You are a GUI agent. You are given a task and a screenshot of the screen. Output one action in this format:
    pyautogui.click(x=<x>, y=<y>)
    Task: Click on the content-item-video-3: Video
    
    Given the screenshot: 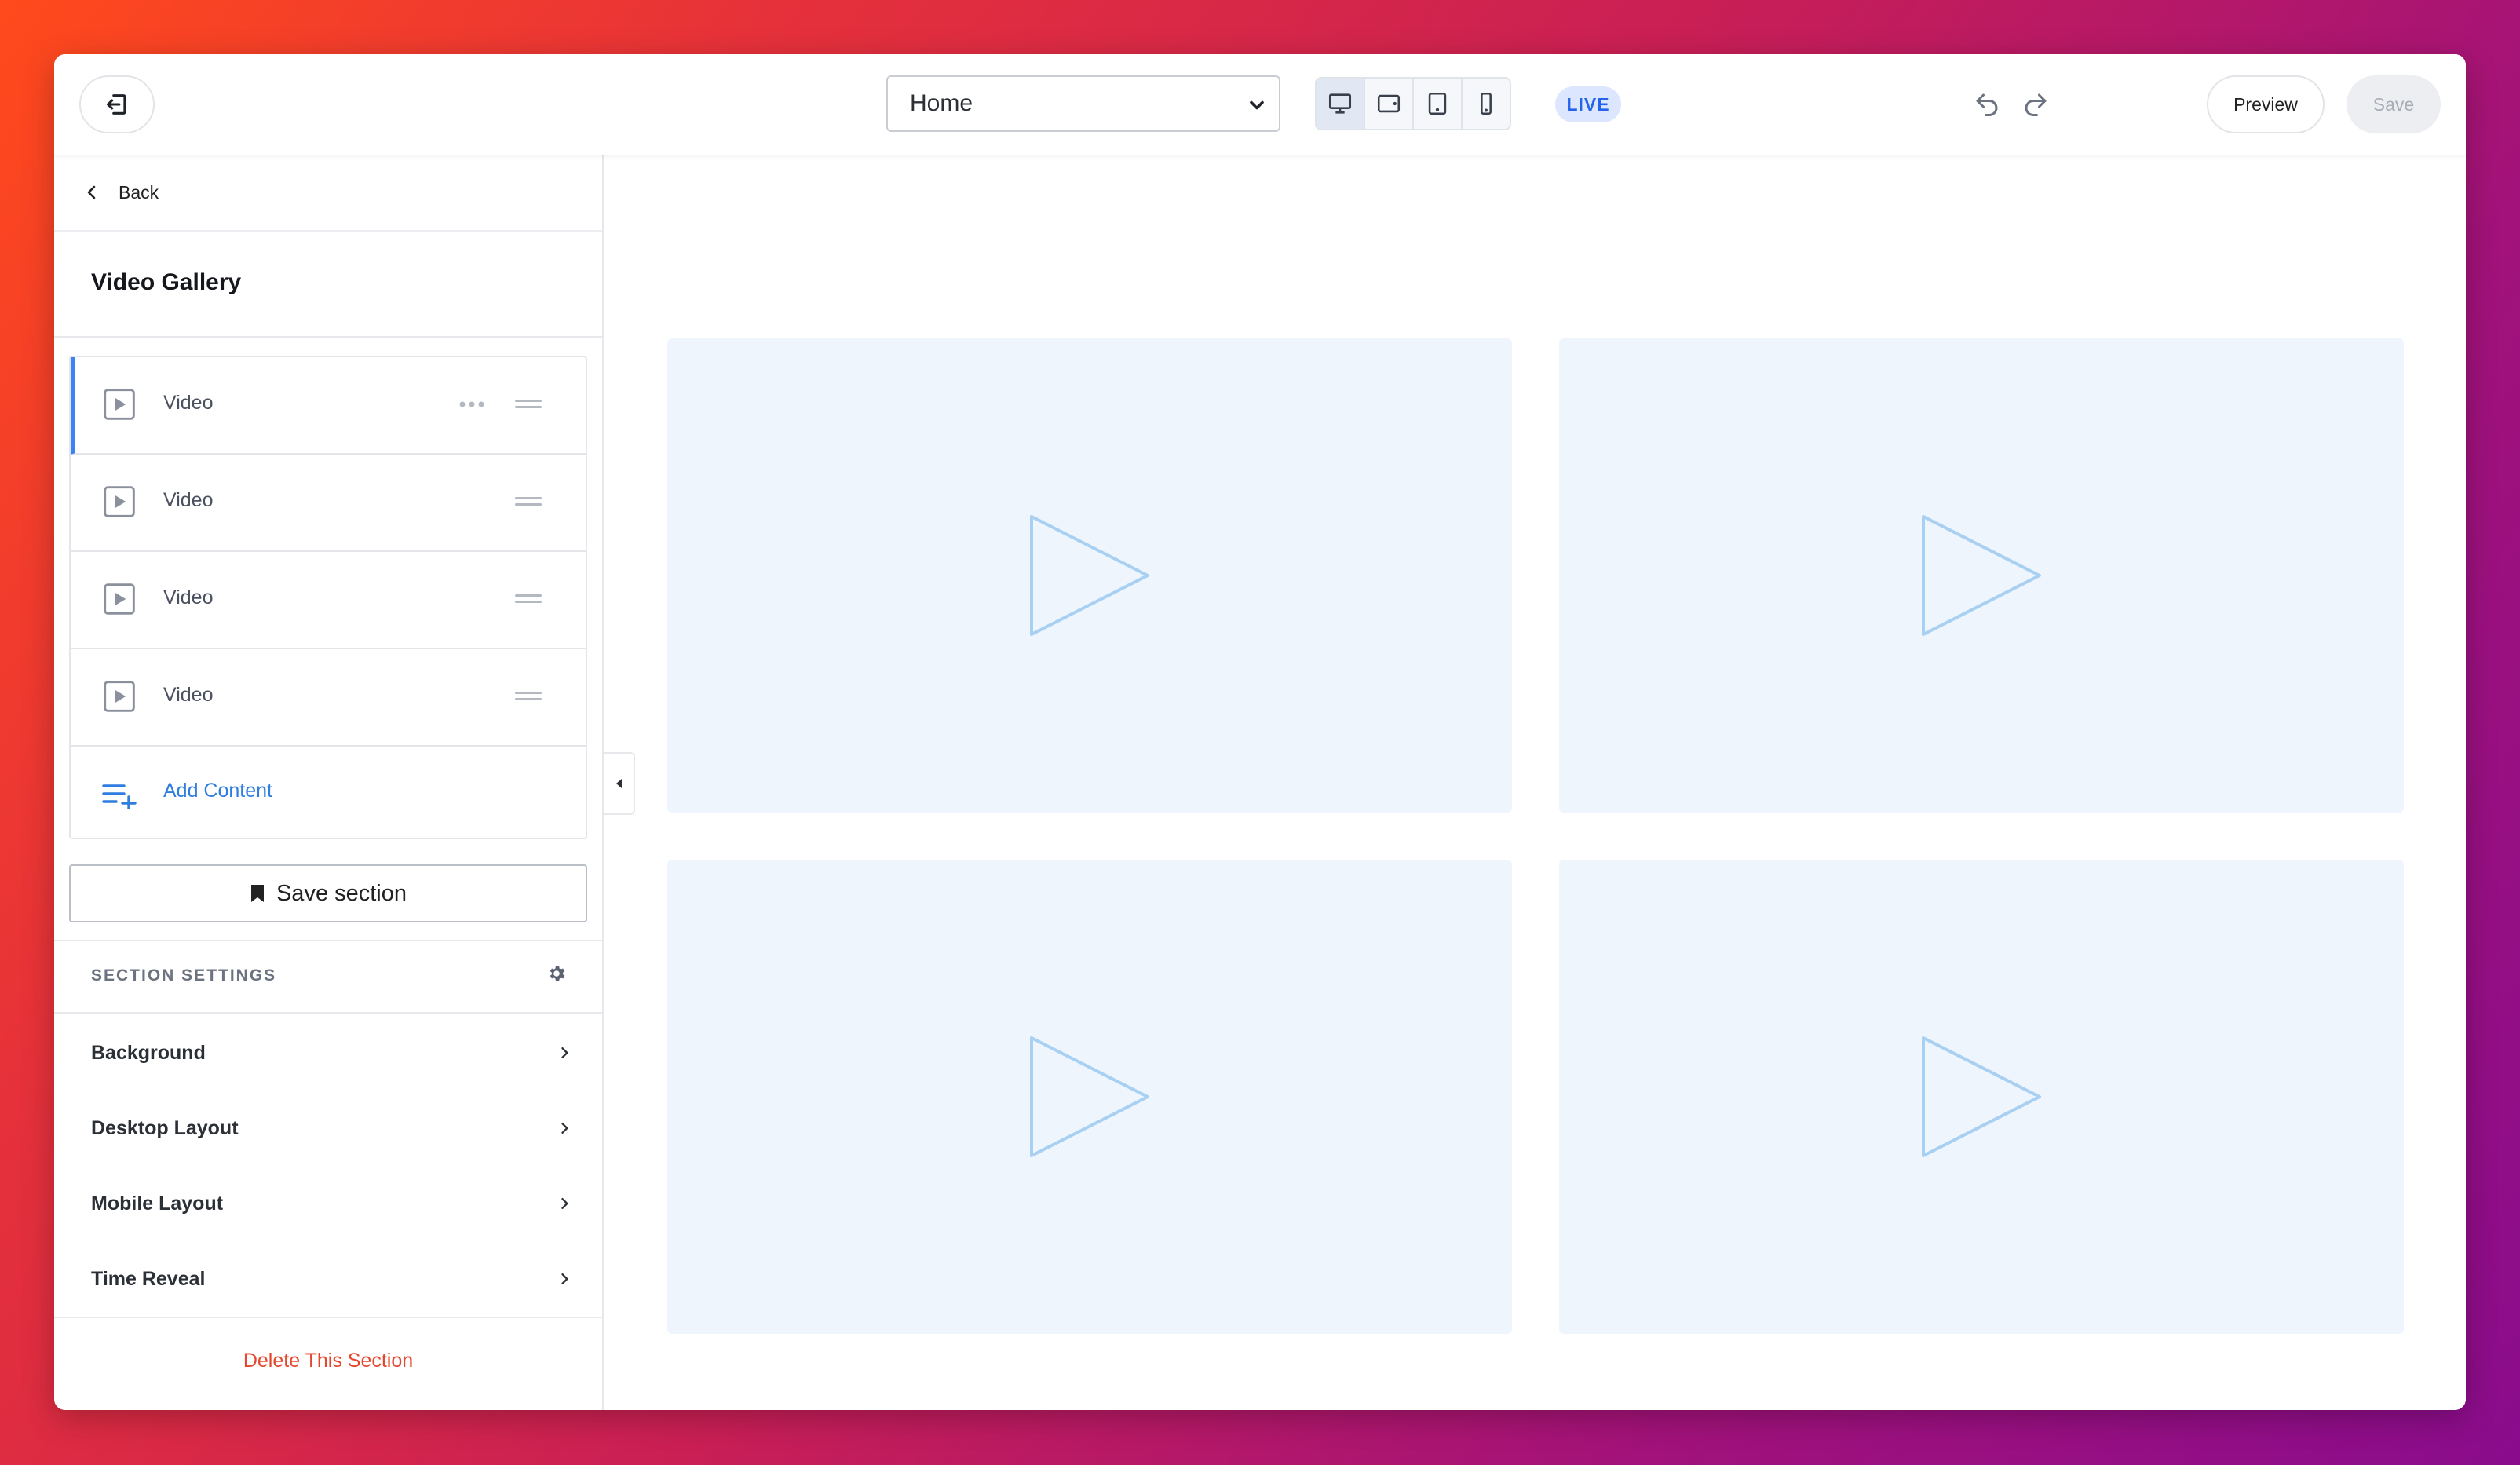 What is the action you would take?
    pyautogui.click(x=328, y=600)
    